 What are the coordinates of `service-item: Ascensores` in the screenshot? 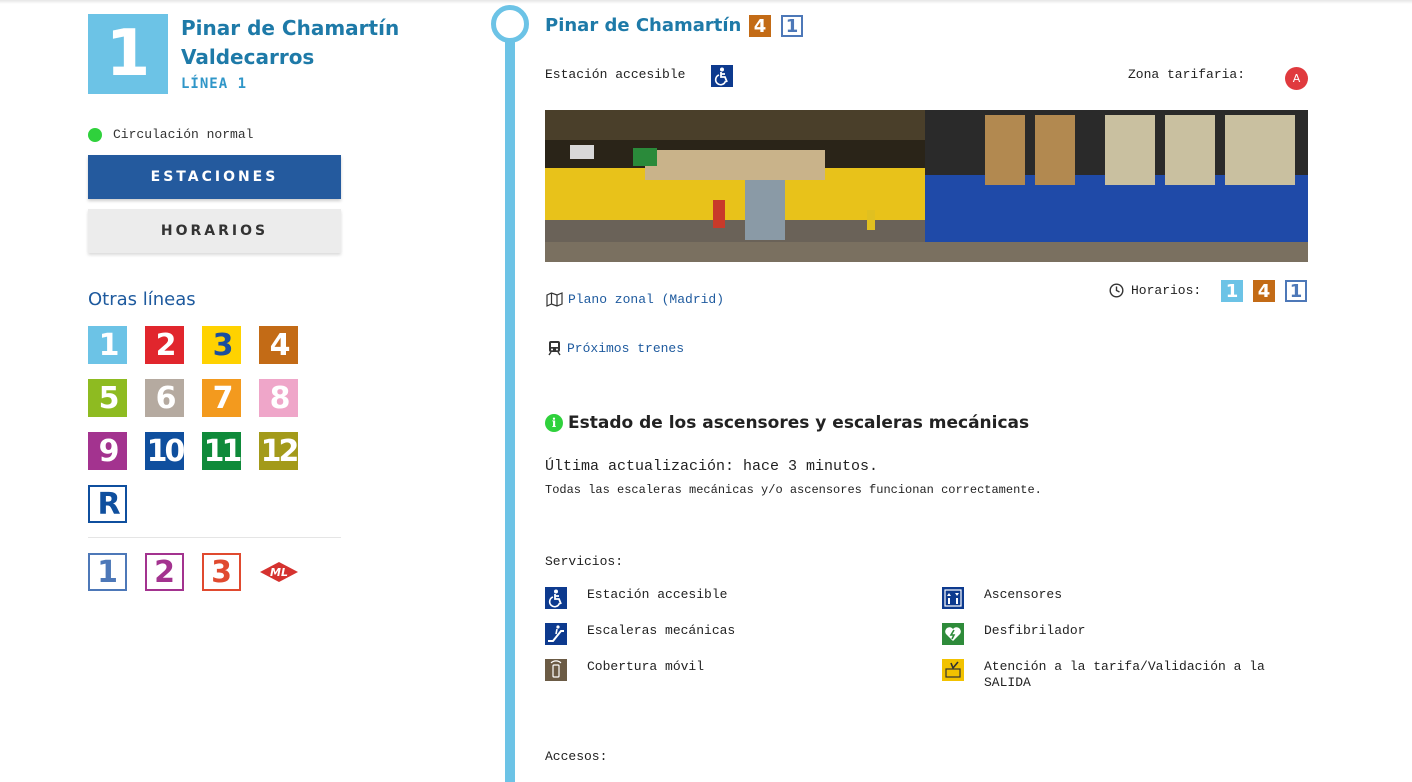 It's located at (1113, 598).